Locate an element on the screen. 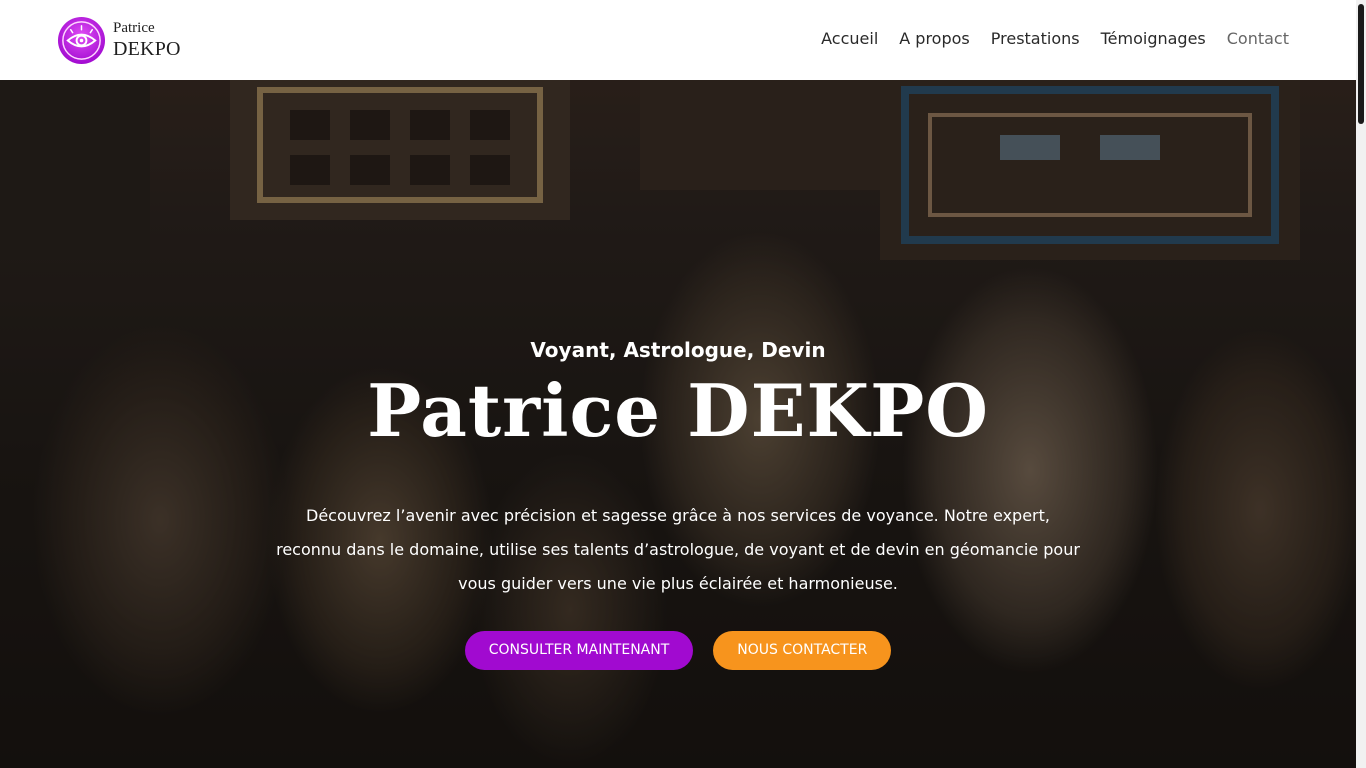 This screenshot has height=768, width=1366. hero-buttons: CONSULTER MAINTENANT NOUS CONTACTER is located at coordinates (678, 650).